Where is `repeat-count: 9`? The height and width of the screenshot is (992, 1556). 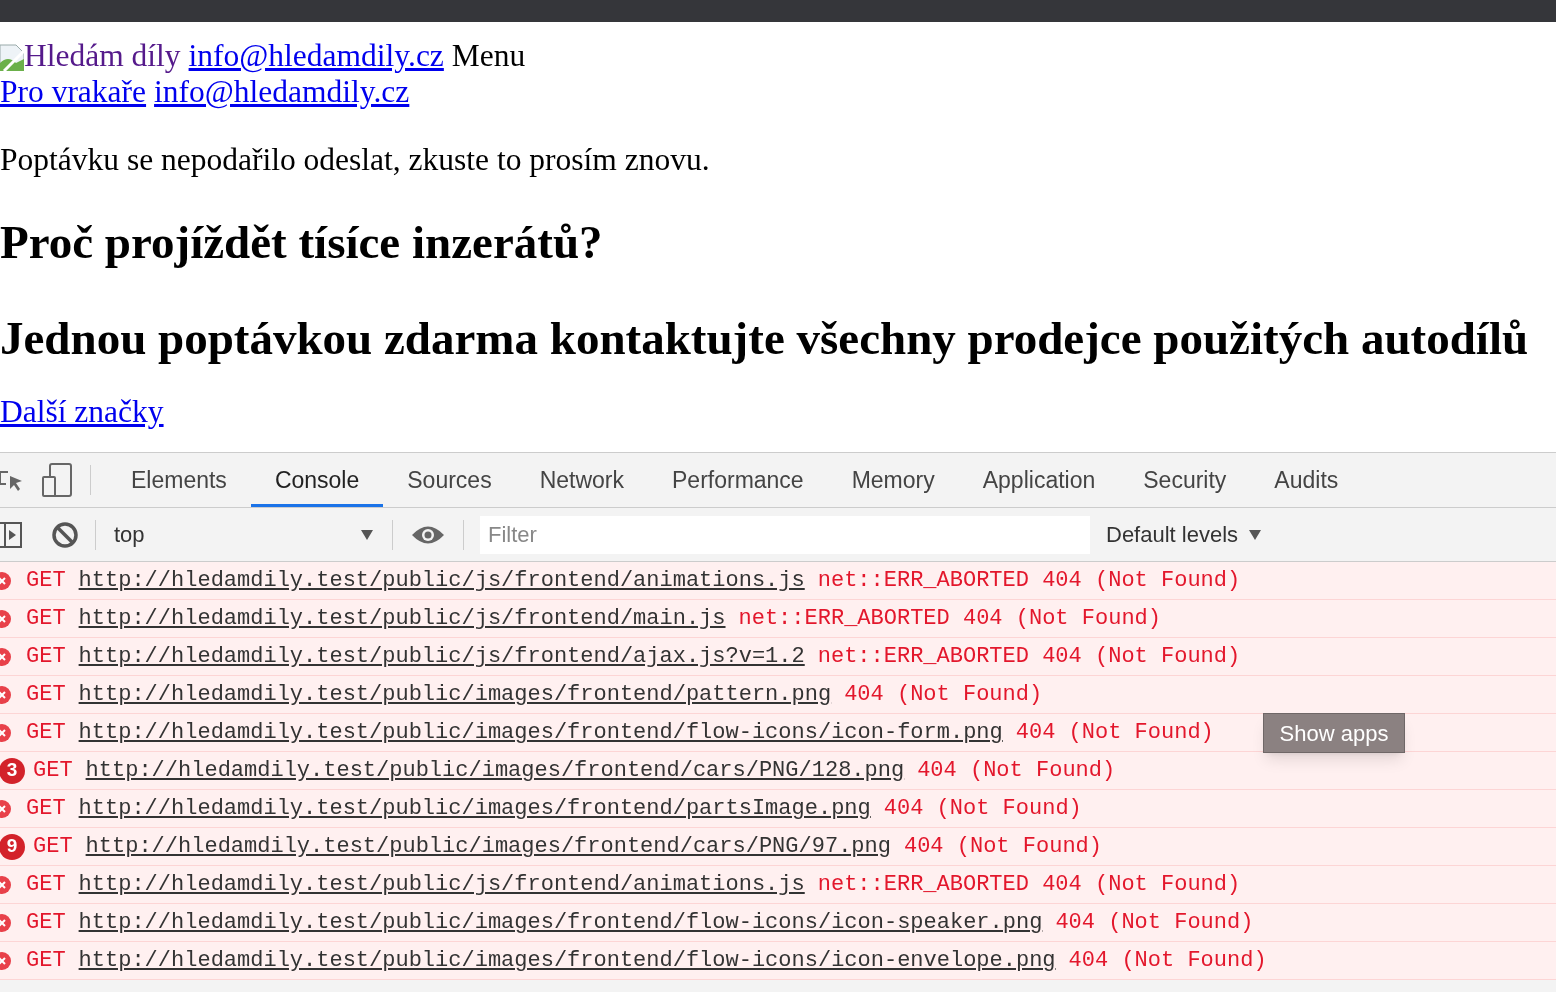
repeat-count: 9 is located at coordinates (12, 846).